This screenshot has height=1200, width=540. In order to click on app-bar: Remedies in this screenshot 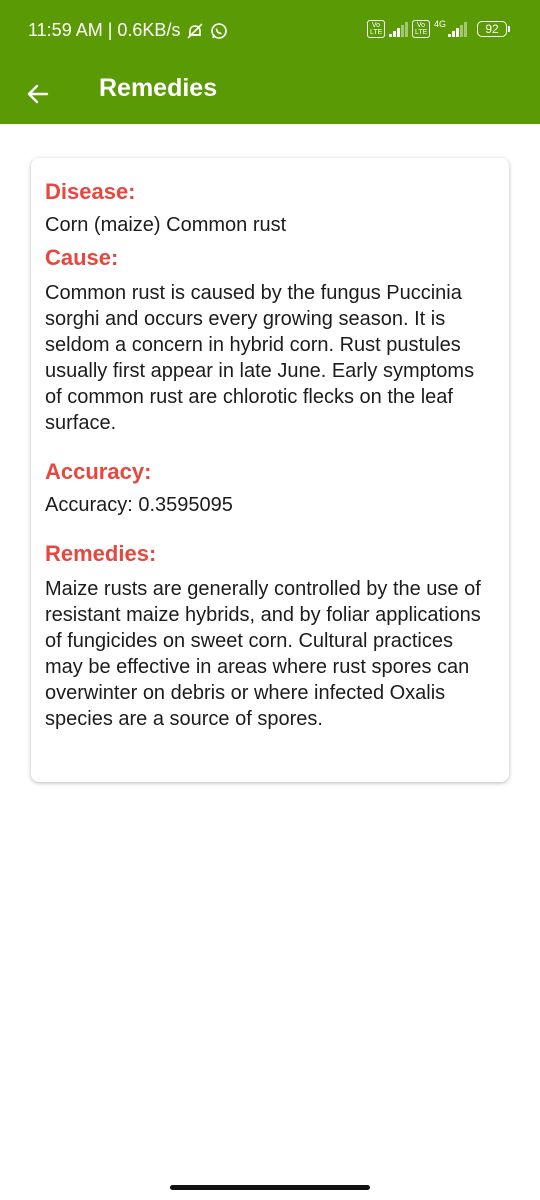, I will do `click(270, 93)`.